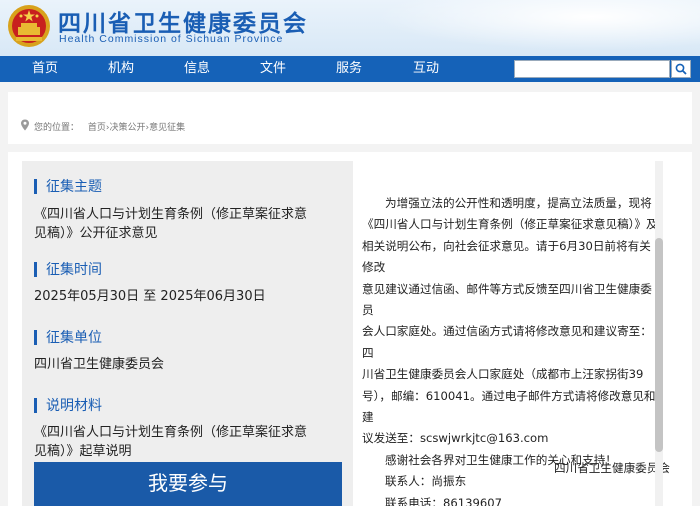 The image size is (700, 506). Describe the element at coordinates (25, 125) in the screenshot. I see `location-pin-icon` at that location.